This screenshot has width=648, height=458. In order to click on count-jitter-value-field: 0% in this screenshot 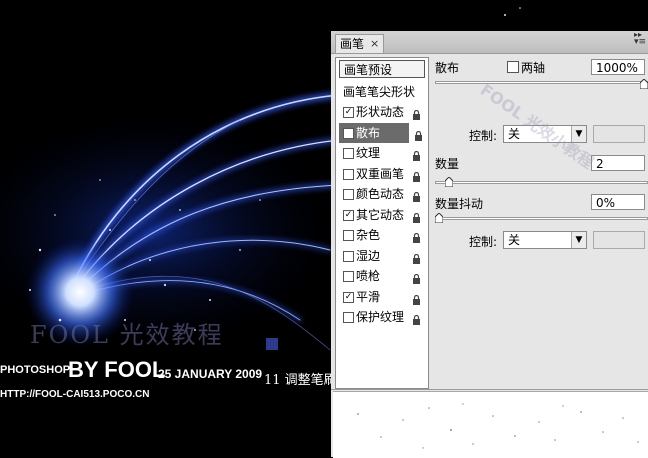, I will do `click(618, 202)`.